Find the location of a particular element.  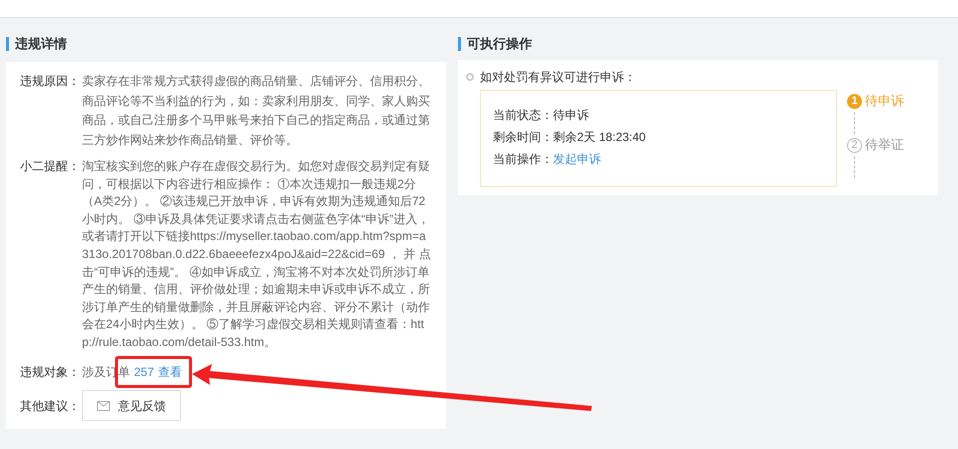

intro-text: 如对处罚有异议可进行申诉： is located at coordinates (558, 77).